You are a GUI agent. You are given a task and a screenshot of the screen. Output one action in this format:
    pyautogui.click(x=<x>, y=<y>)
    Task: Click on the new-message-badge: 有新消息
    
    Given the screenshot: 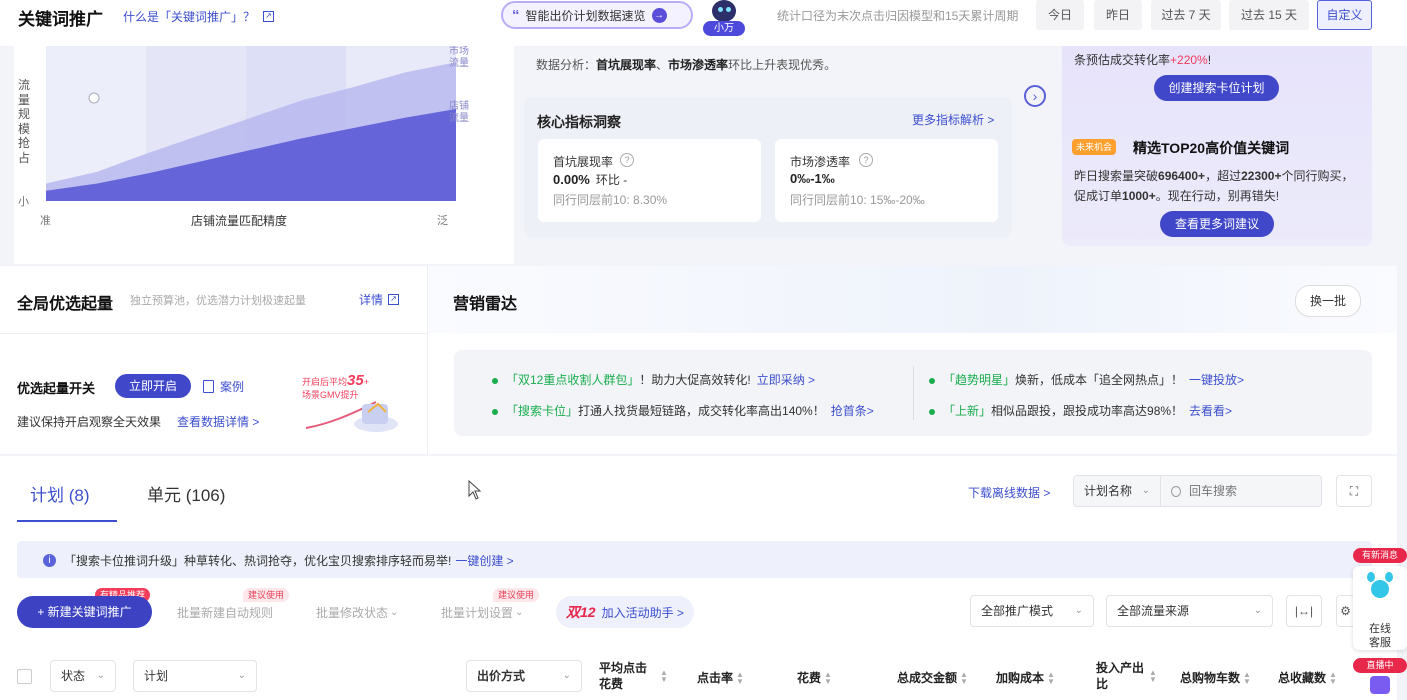 What is the action you would take?
    pyautogui.click(x=1380, y=555)
    